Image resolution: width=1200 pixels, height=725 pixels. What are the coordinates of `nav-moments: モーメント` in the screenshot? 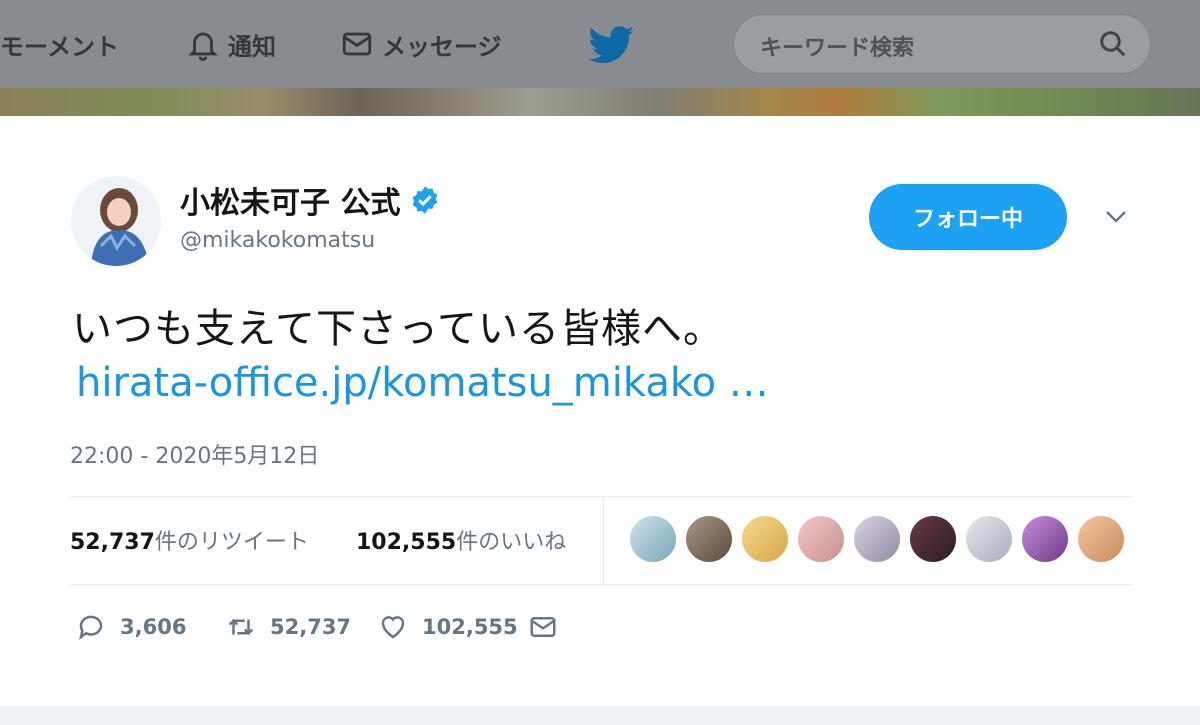 It's located at (59, 44).